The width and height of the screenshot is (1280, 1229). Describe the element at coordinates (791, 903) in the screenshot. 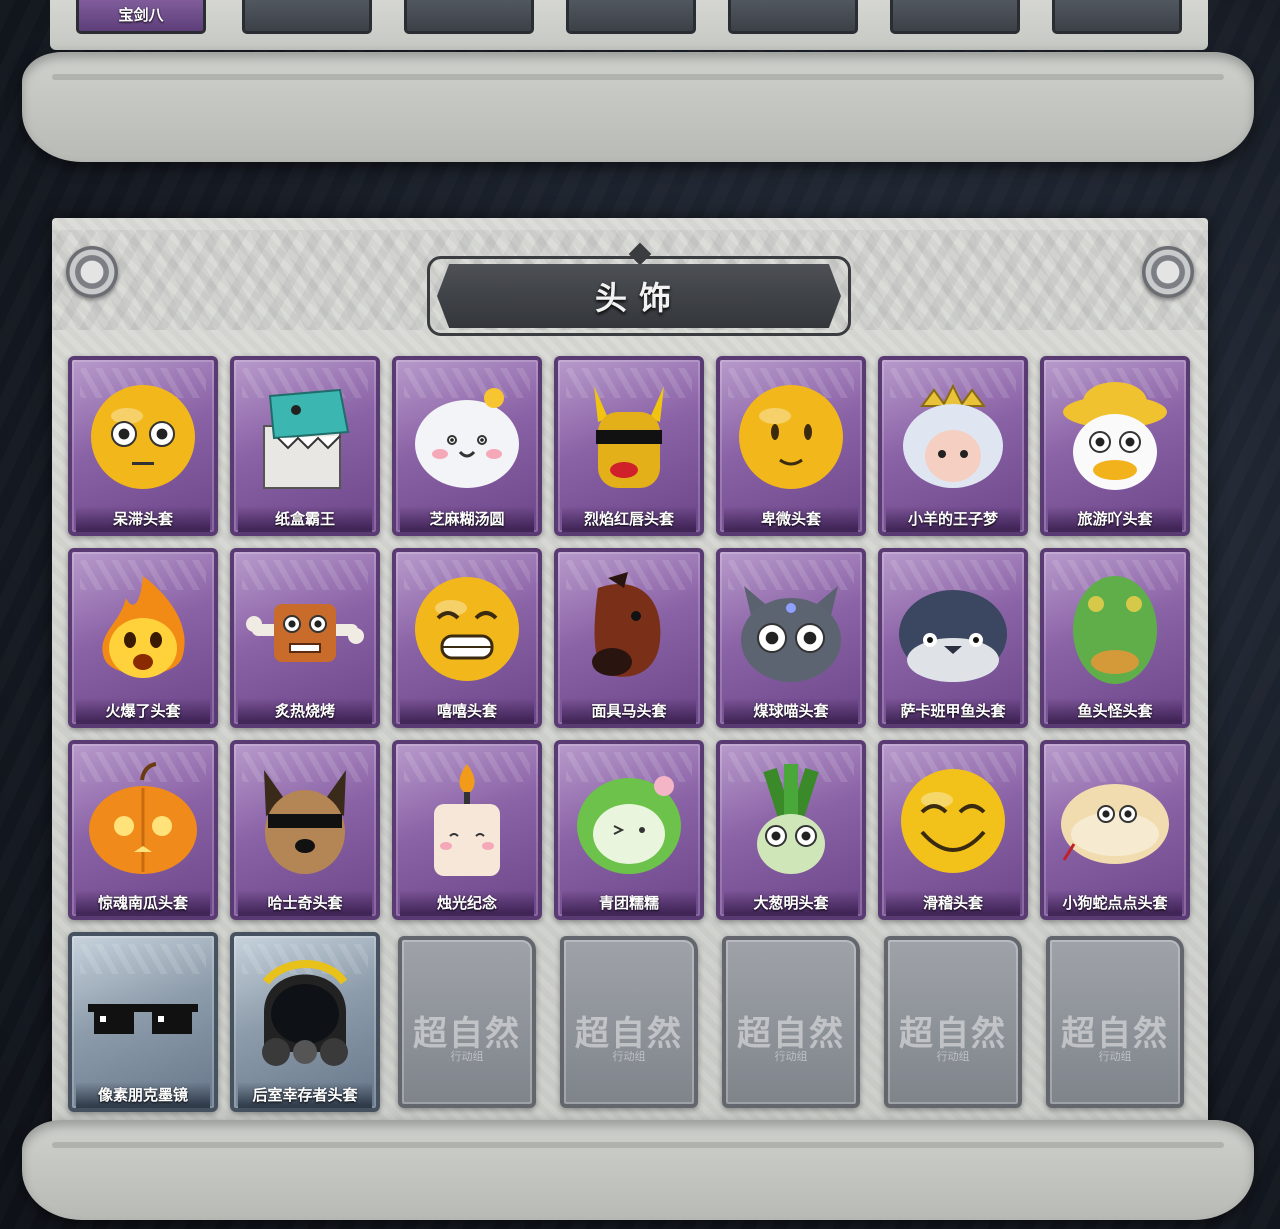

I see `item-name: 大葱明头套` at that location.